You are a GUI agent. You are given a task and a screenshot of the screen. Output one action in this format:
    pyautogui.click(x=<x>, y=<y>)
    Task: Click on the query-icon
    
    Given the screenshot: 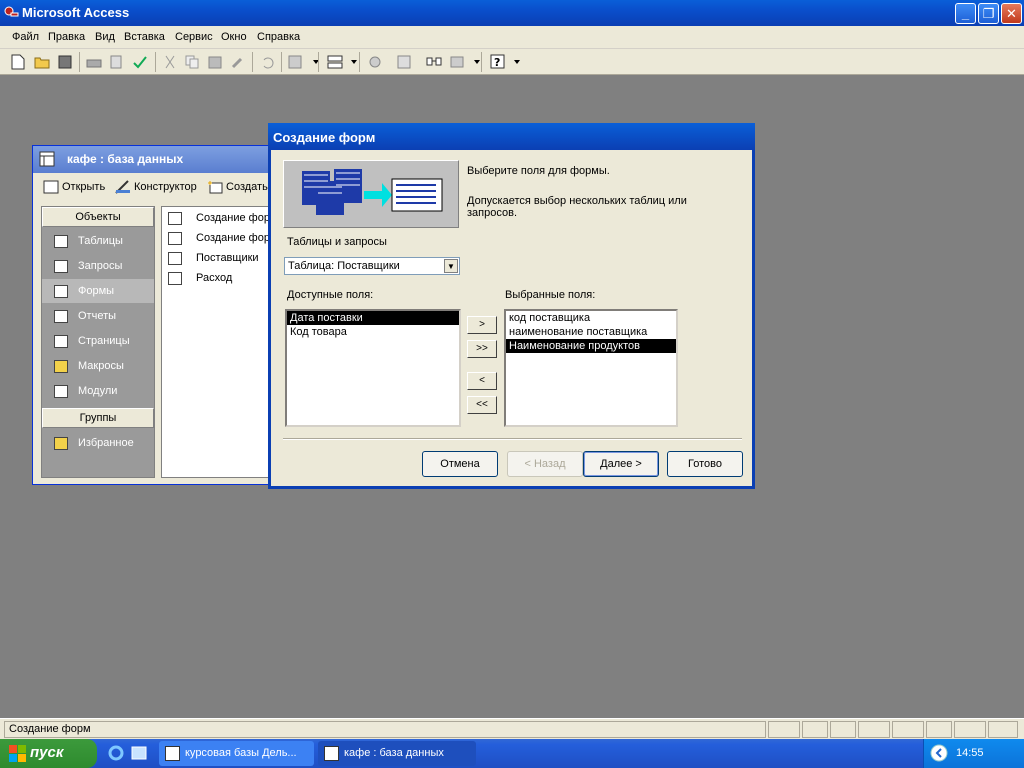 What is the action you would take?
    pyautogui.click(x=61, y=266)
    